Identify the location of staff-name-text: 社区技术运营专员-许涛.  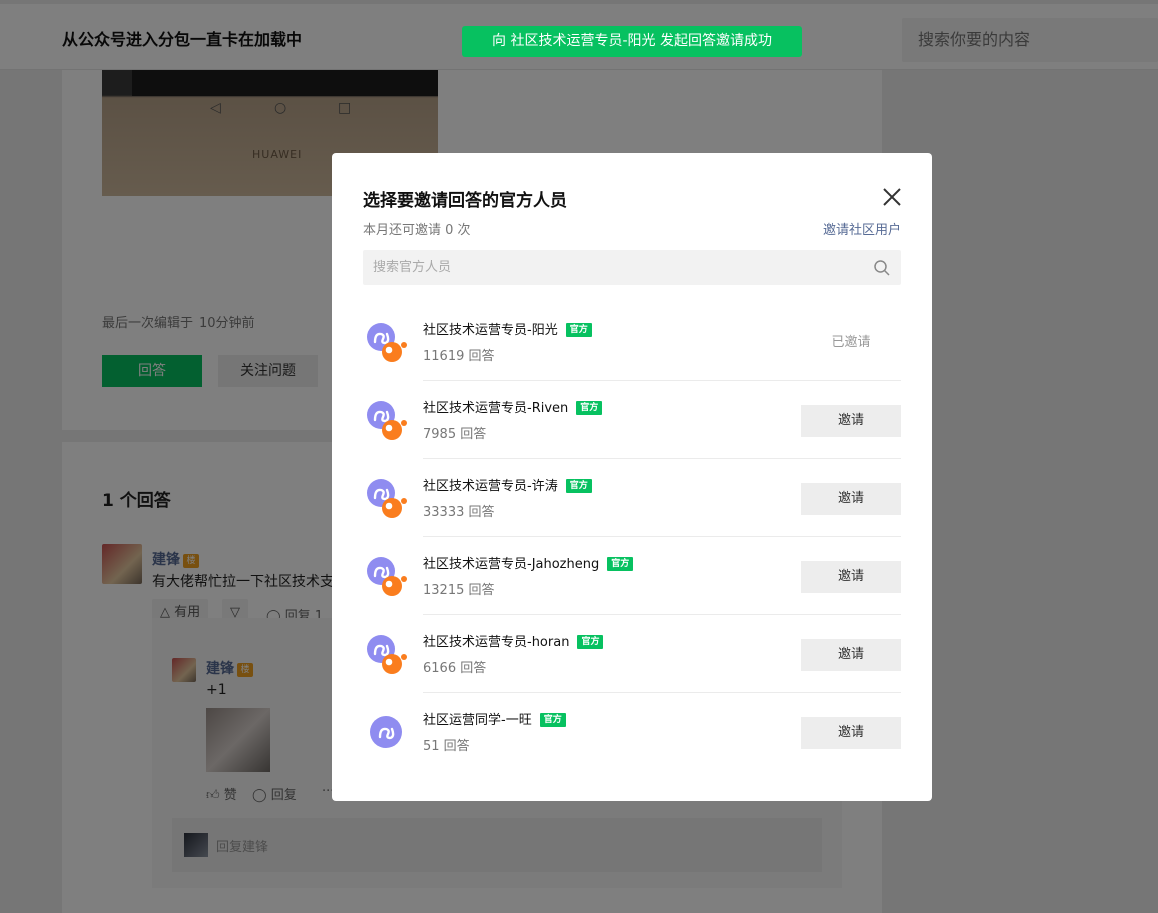
(490, 486).